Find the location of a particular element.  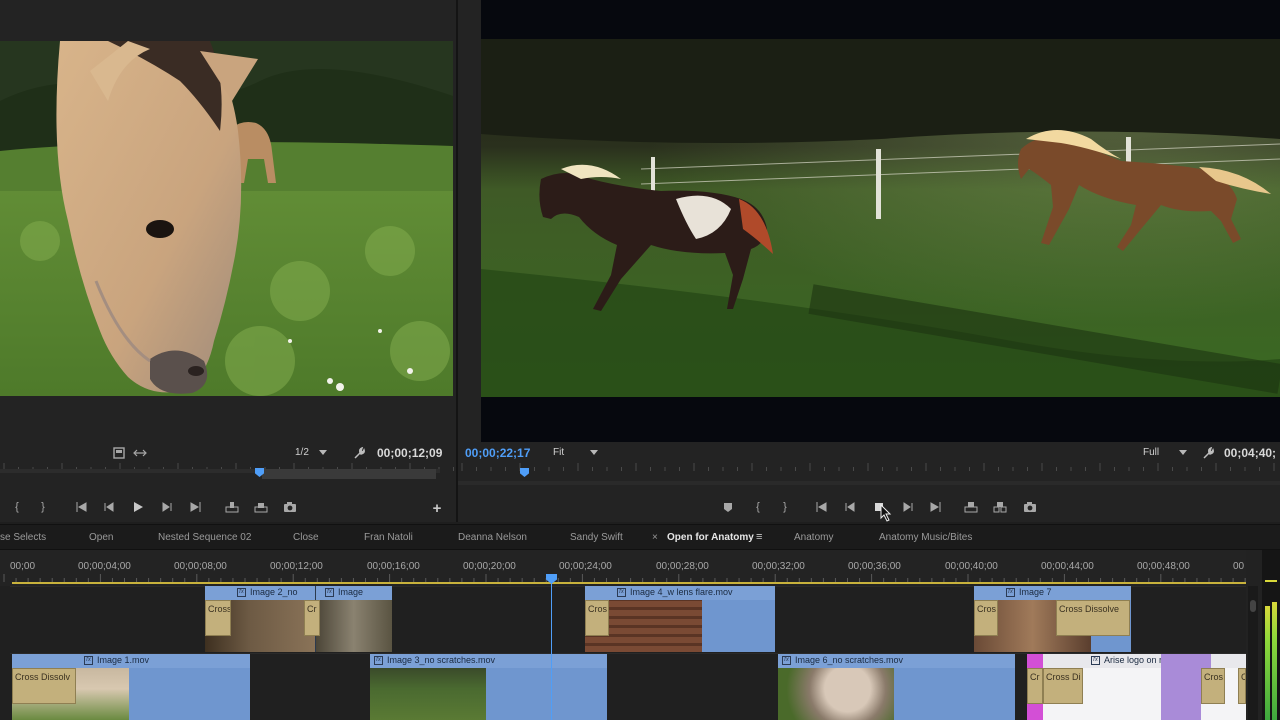

program-zoom-dropdown: Fit is located at coordinates (576, 452).